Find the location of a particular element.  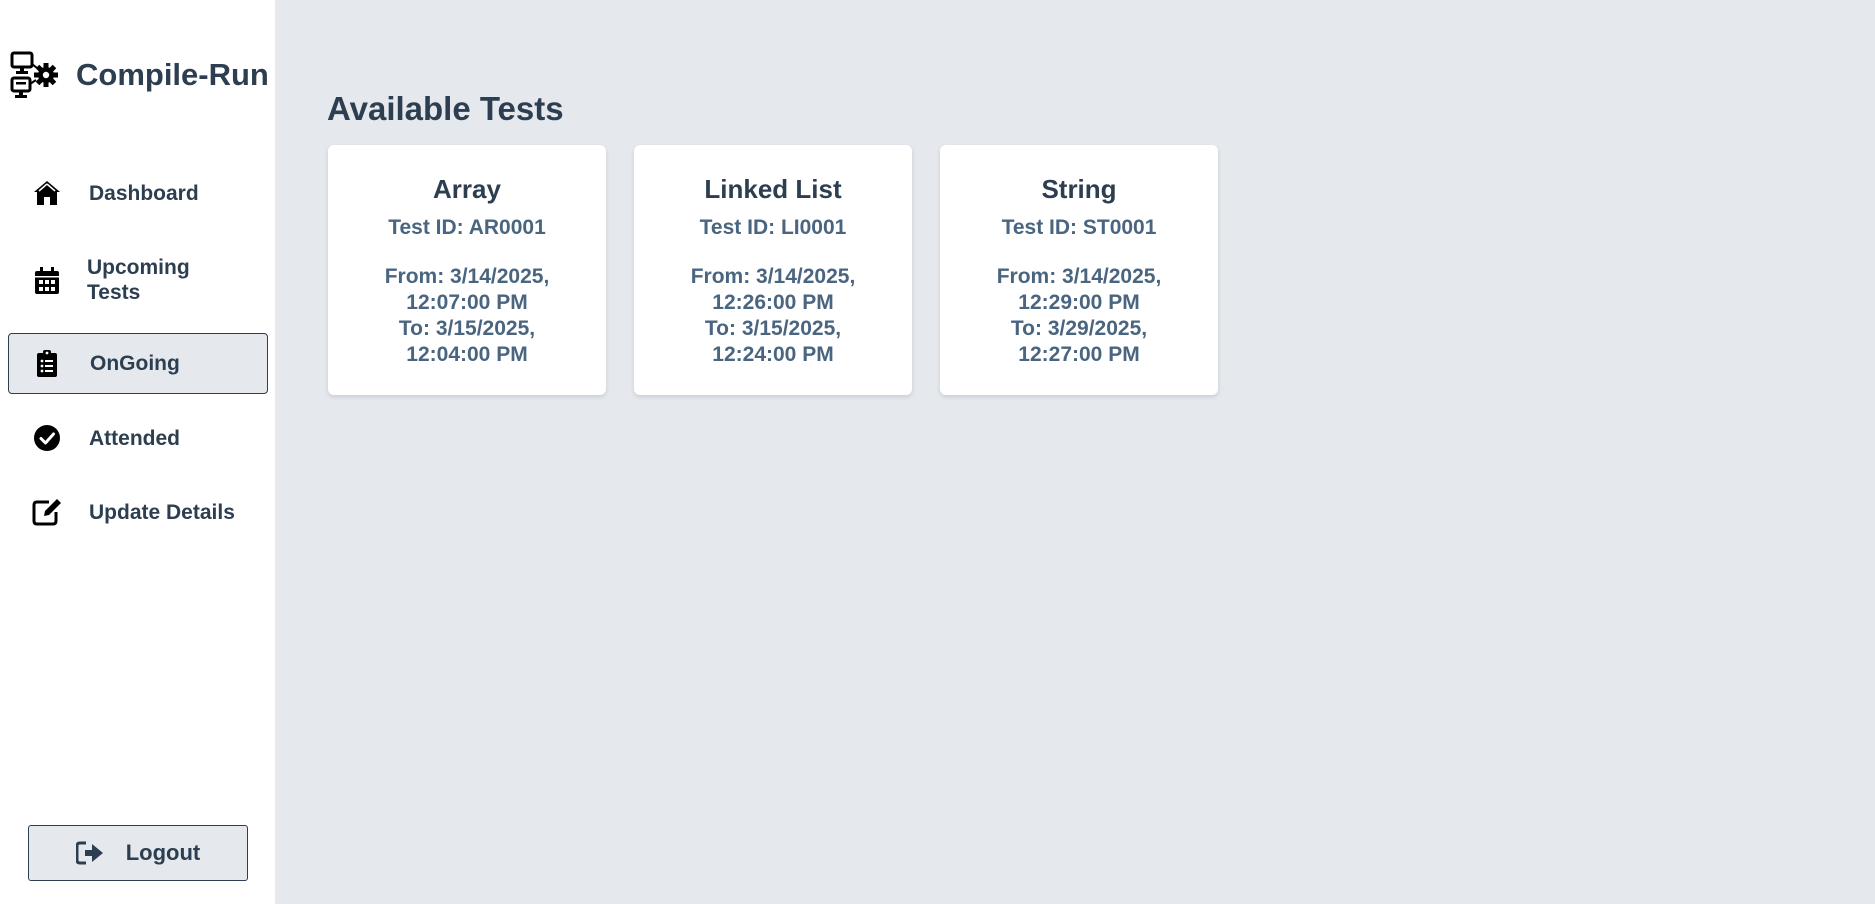

calendar-icon is located at coordinates (47, 281).